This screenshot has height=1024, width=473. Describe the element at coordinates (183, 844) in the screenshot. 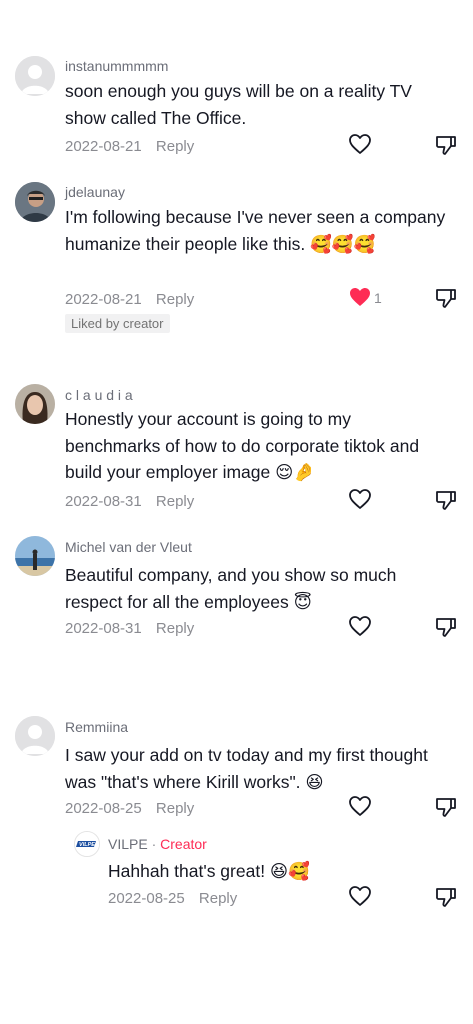

I see `creator-tag: Creator` at that location.